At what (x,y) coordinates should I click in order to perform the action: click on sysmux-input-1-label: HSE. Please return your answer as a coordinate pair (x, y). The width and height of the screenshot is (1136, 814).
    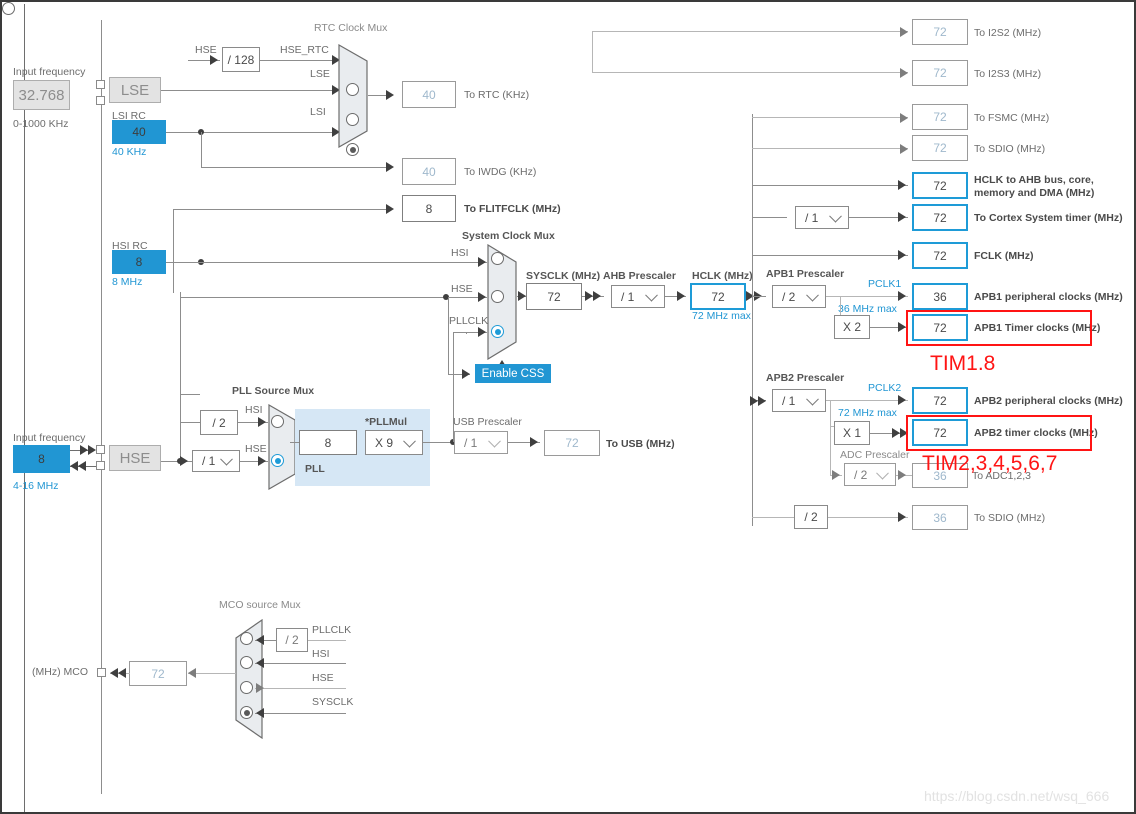
    Looking at the image, I should click on (462, 289).